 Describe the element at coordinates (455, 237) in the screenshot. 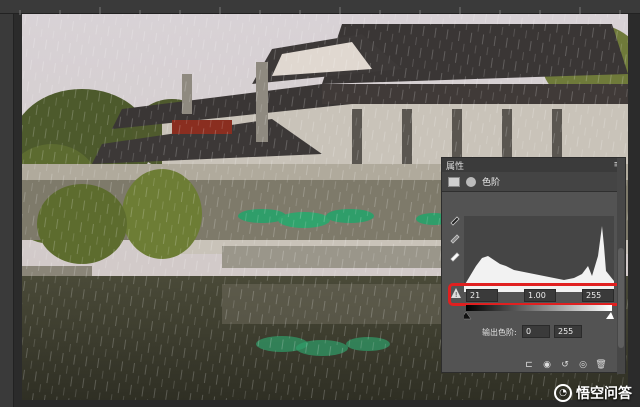

I see `eyedropper-gray-icon` at that location.